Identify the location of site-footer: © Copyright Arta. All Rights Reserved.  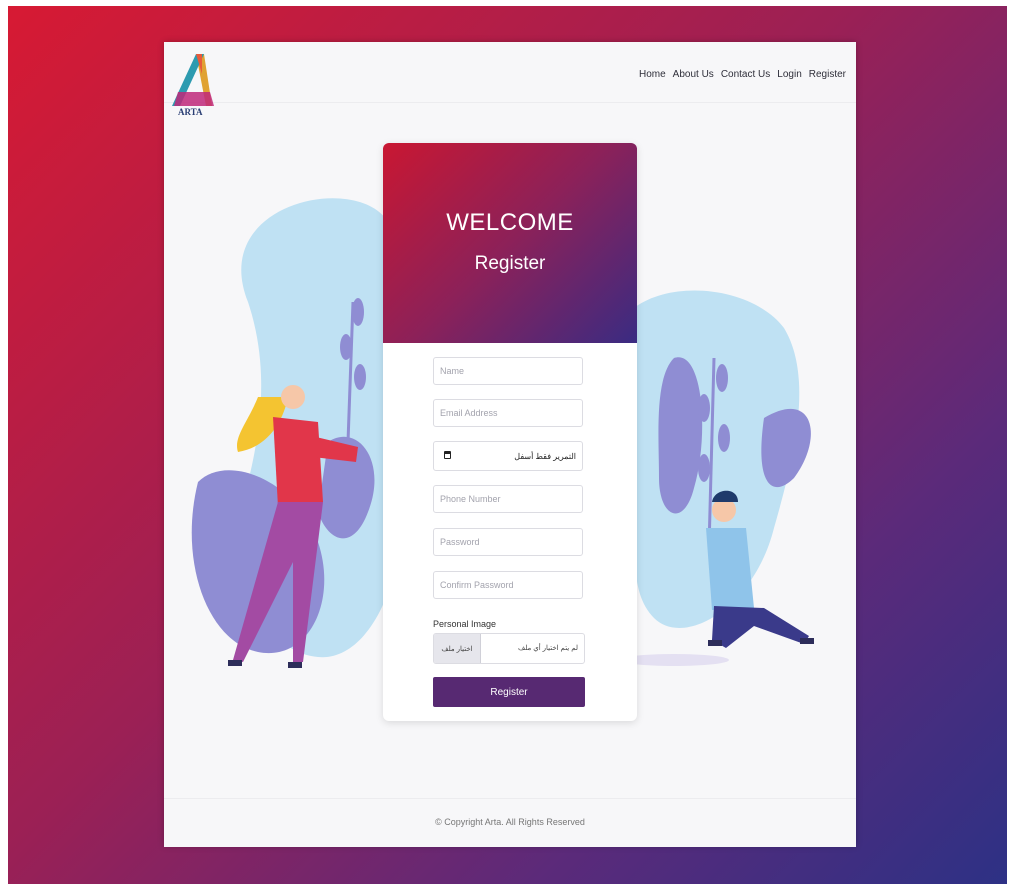
(510, 822).